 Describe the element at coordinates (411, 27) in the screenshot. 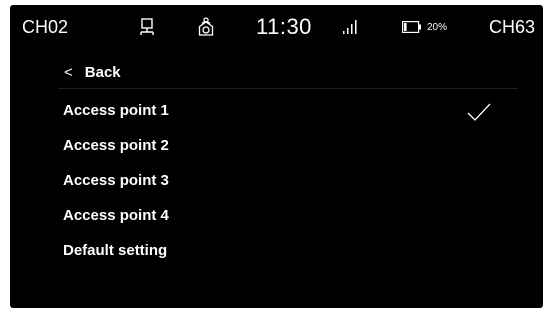

I see `battery-icon` at that location.